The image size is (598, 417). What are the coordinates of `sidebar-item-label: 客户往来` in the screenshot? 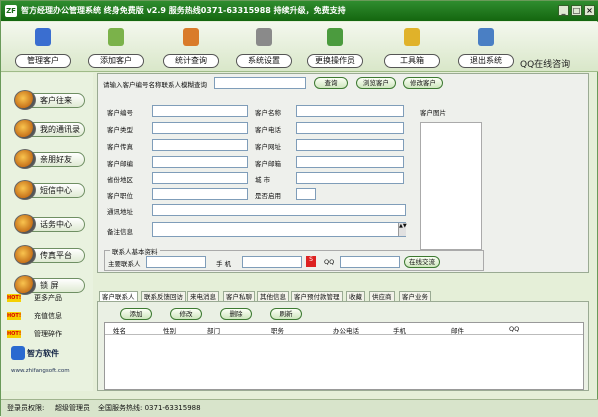 It's located at (56, 100).